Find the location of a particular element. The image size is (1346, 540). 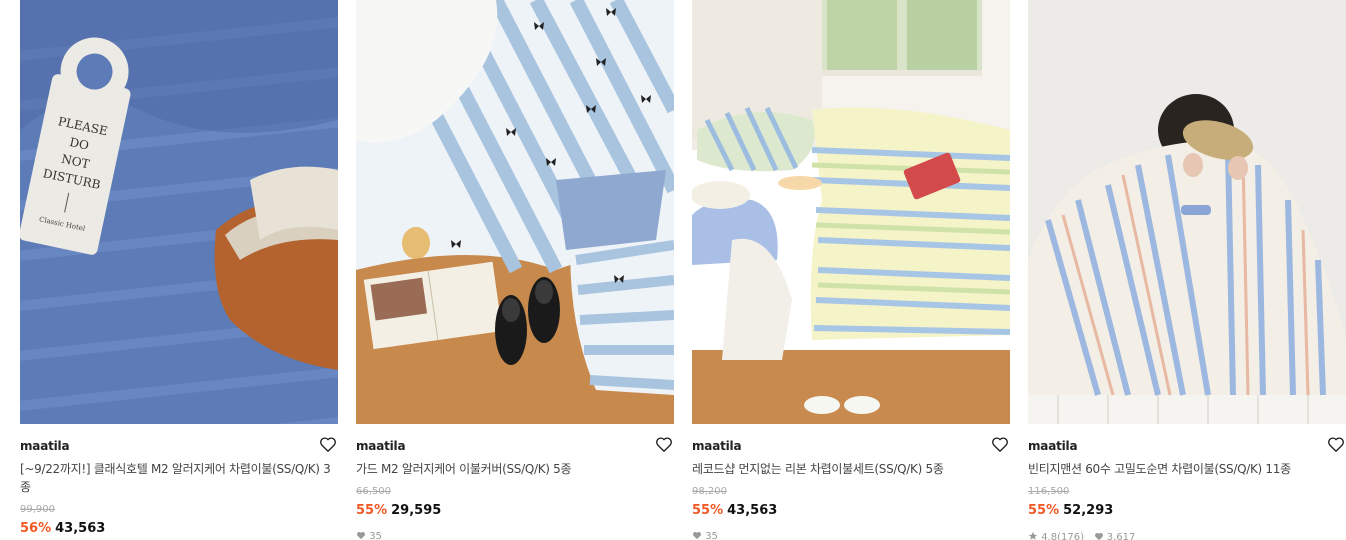

rating: 4.8(176) is located at coordinates (1062, 536).